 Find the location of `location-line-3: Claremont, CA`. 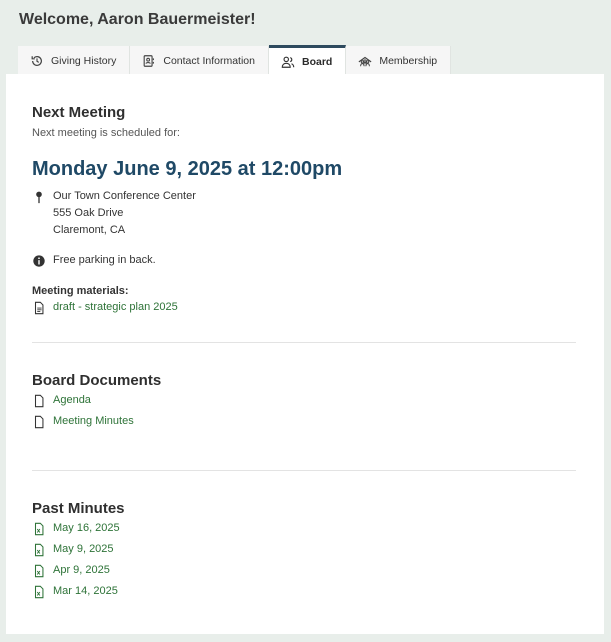

location-line-3: Claremont, CA is located at coordinates (89, 230).